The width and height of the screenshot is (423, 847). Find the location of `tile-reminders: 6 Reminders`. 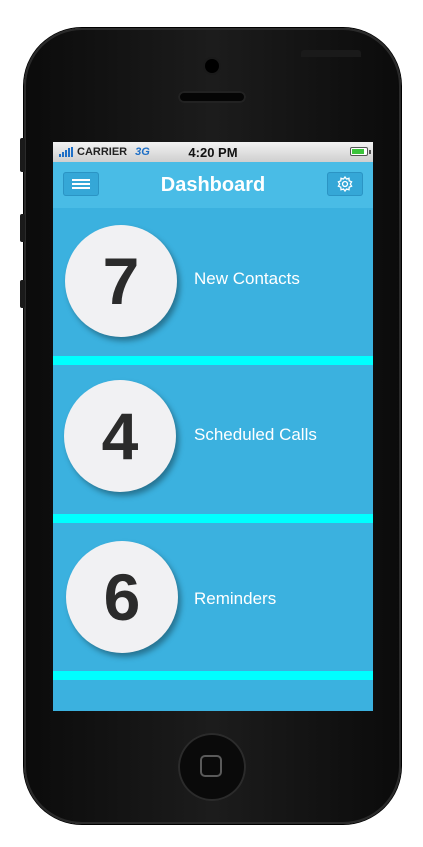

tile-reminders: 6 Reminders is located at coordinates (213, 601).